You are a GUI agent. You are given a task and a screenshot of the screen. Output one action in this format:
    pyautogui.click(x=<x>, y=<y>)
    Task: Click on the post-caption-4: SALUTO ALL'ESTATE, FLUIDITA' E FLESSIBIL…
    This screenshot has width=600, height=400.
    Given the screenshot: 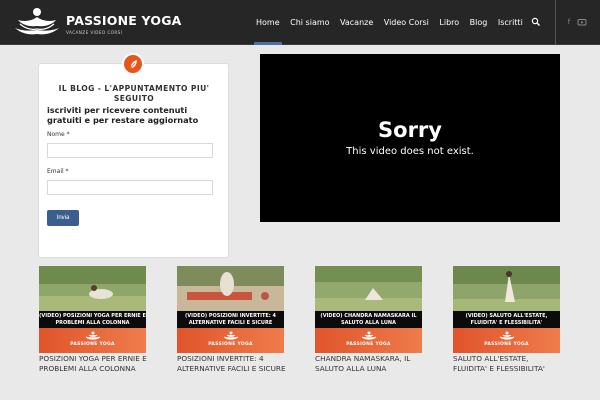 What is the action you would take?
    pyautogui.click(x=508, y=364)
    